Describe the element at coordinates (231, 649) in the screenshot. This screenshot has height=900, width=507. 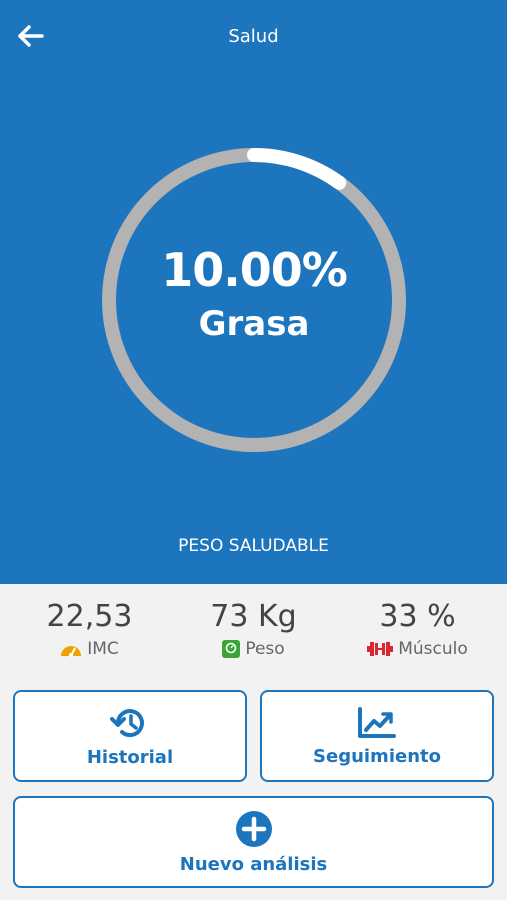
I see `scale-icon` at that location.